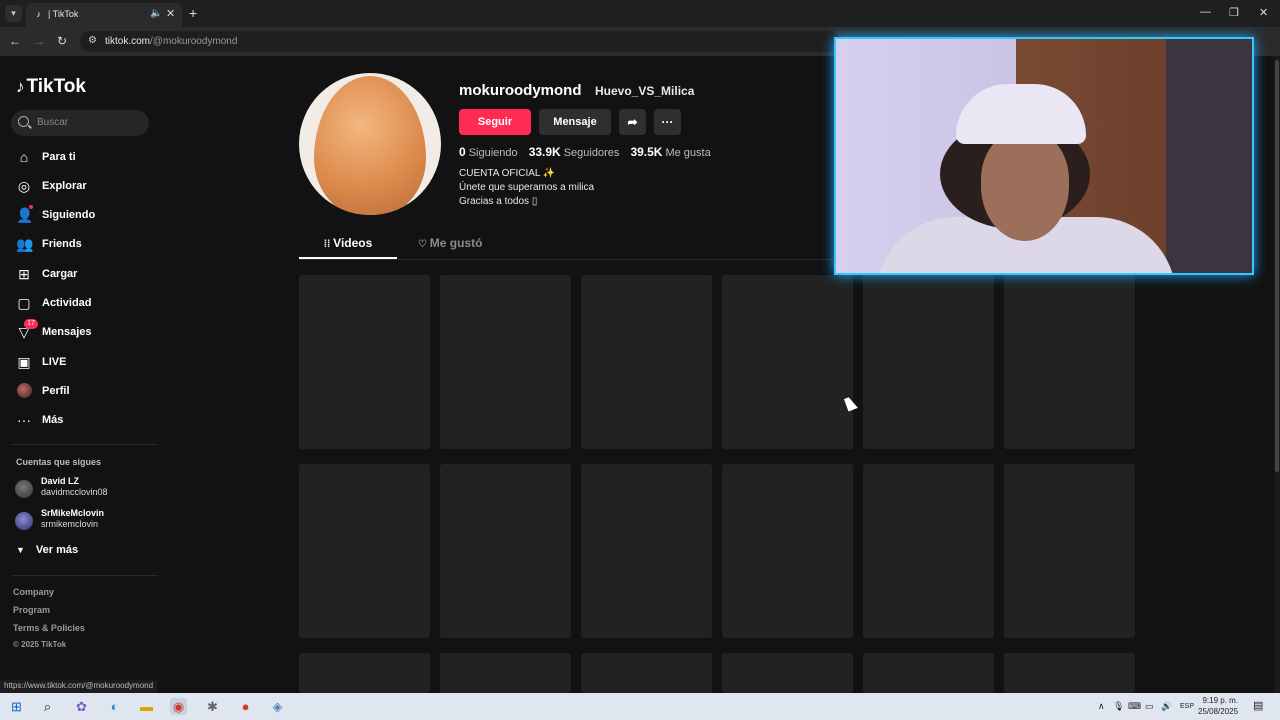 This screenshot has height=720, width=1280. I want to click on taskbar-search-icon: ⌕, so click(47, 706).